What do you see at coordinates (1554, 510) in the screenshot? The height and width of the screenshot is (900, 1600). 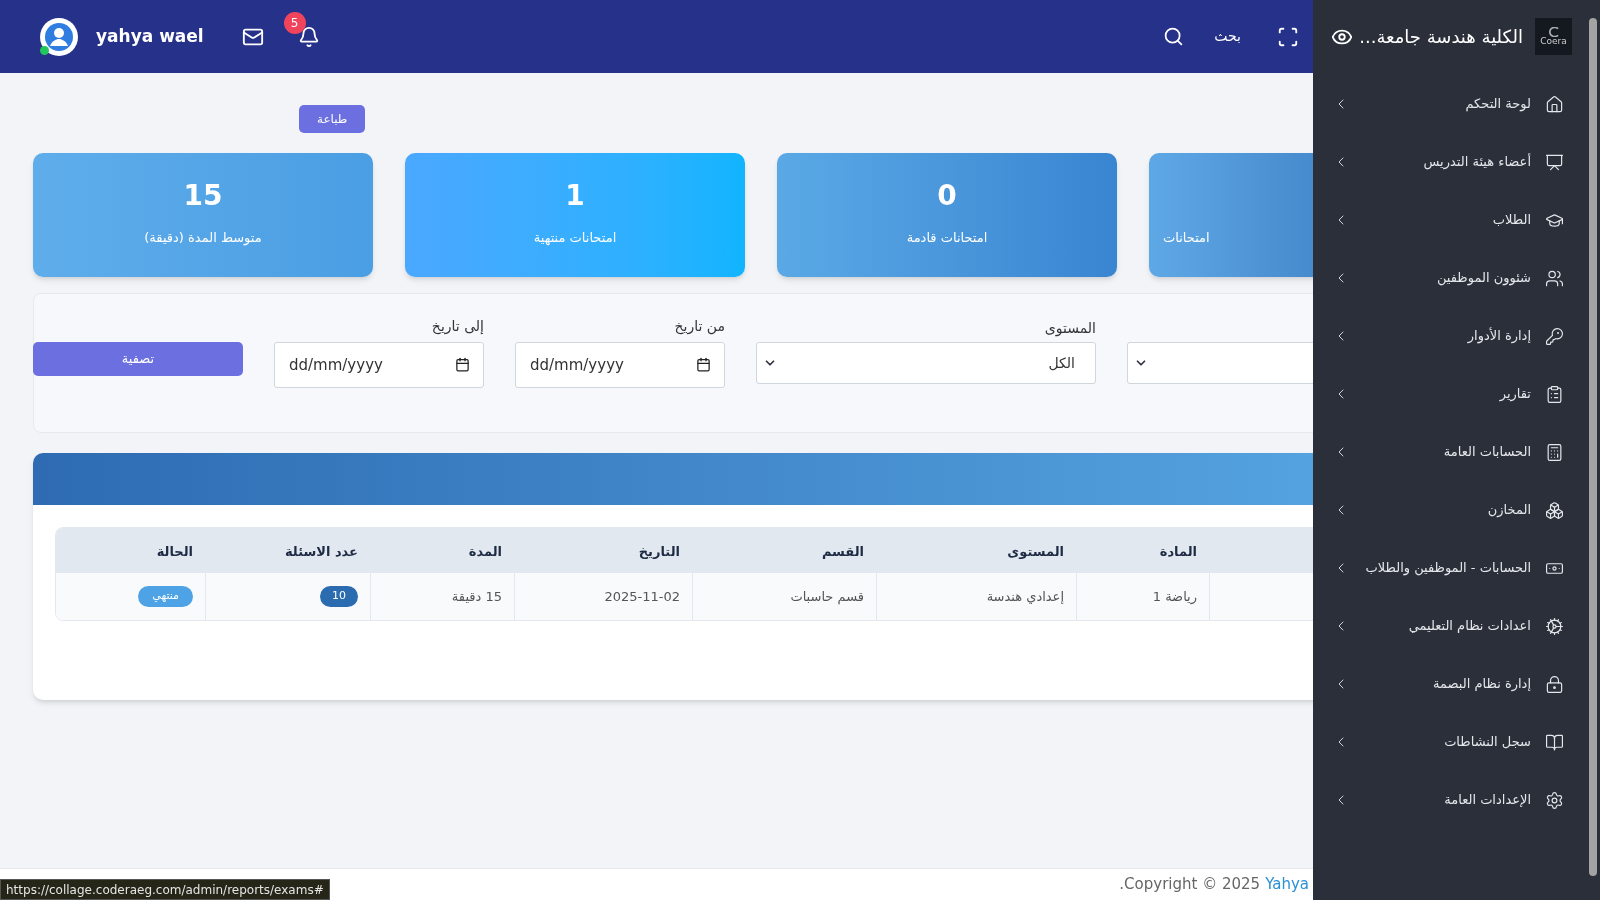 I see `boxes-icon` at bounding box center [1554, 510].